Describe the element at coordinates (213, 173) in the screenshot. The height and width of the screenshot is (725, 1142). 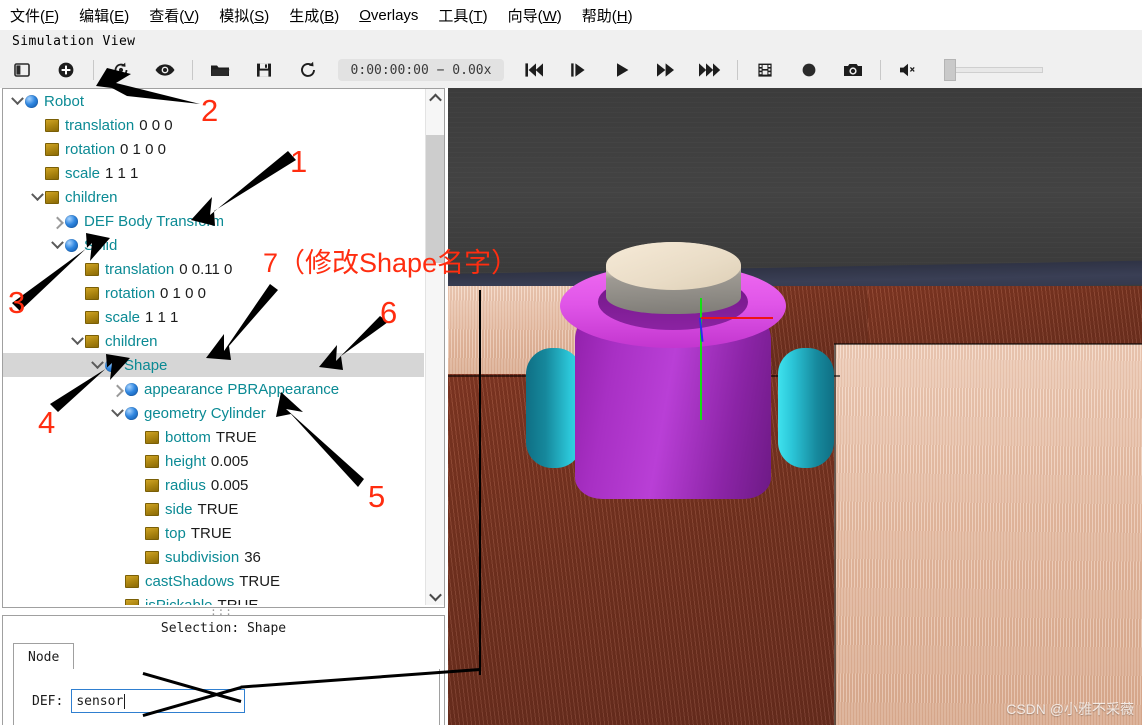
I see `tree-row-4: scale 1 1 1` at that location.